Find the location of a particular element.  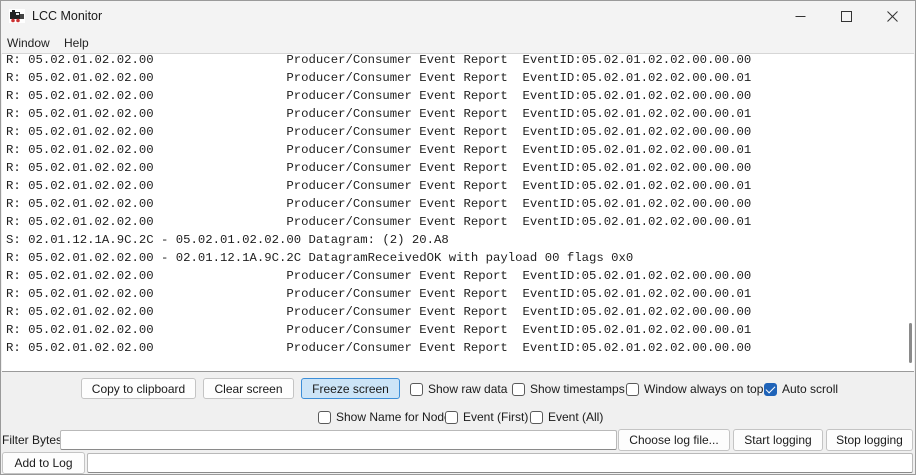

minimize-icon is located at coordinates (800, 16).